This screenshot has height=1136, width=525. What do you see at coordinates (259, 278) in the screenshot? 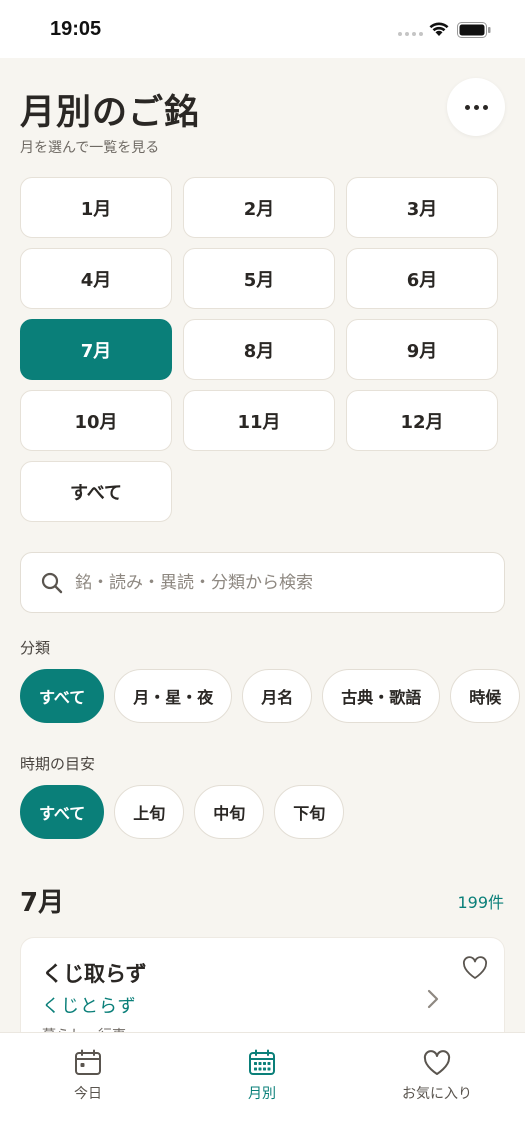
I see `month-button: 5月` at bounding box center [259, 278].